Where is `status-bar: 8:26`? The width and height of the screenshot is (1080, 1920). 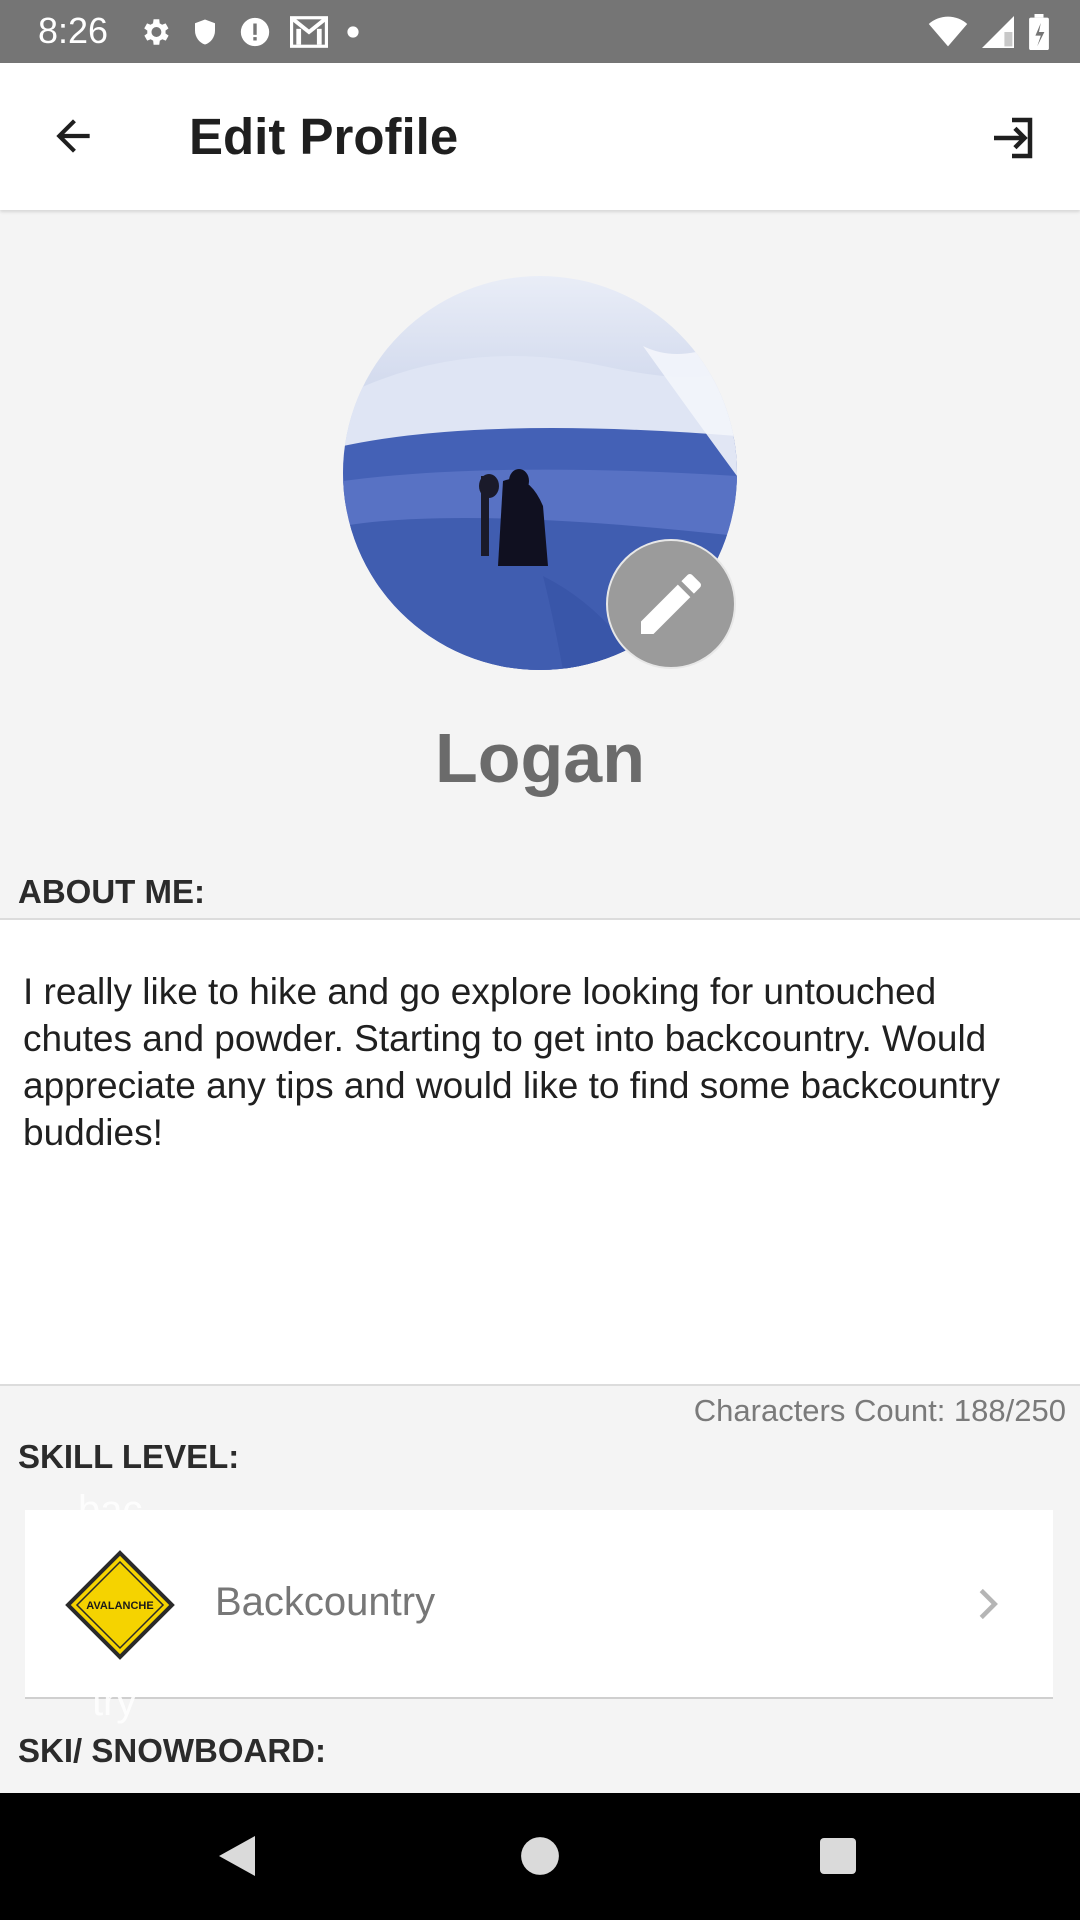
status-bar: 8:26 is located at coordinates (540, 31).